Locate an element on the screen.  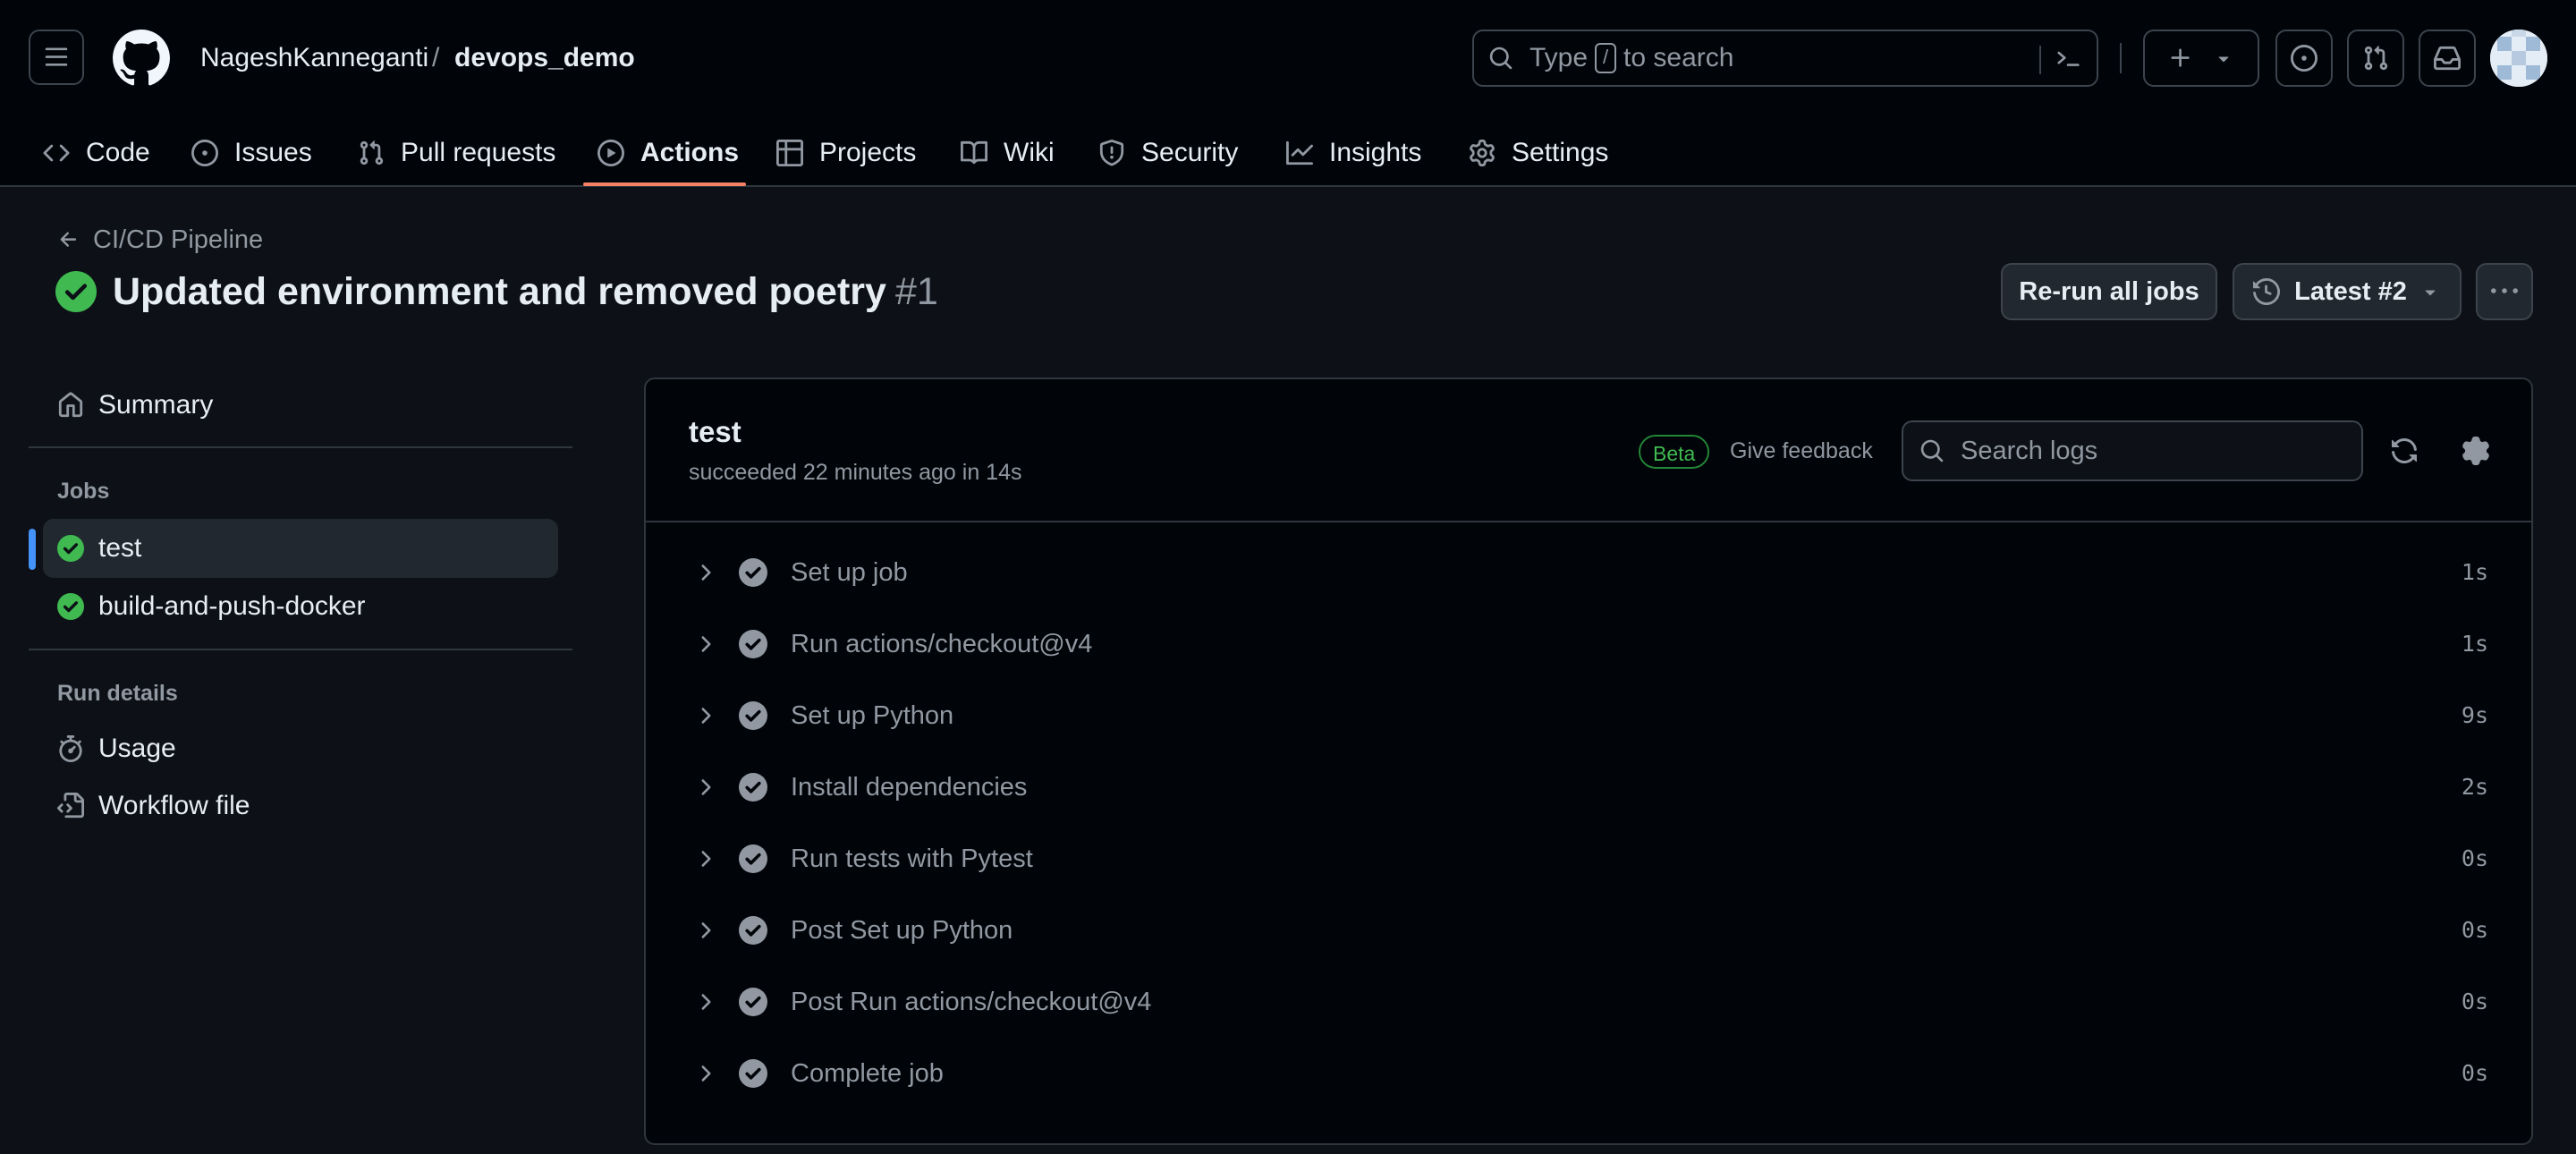
job-label: test is located at coordinates (120, 548).